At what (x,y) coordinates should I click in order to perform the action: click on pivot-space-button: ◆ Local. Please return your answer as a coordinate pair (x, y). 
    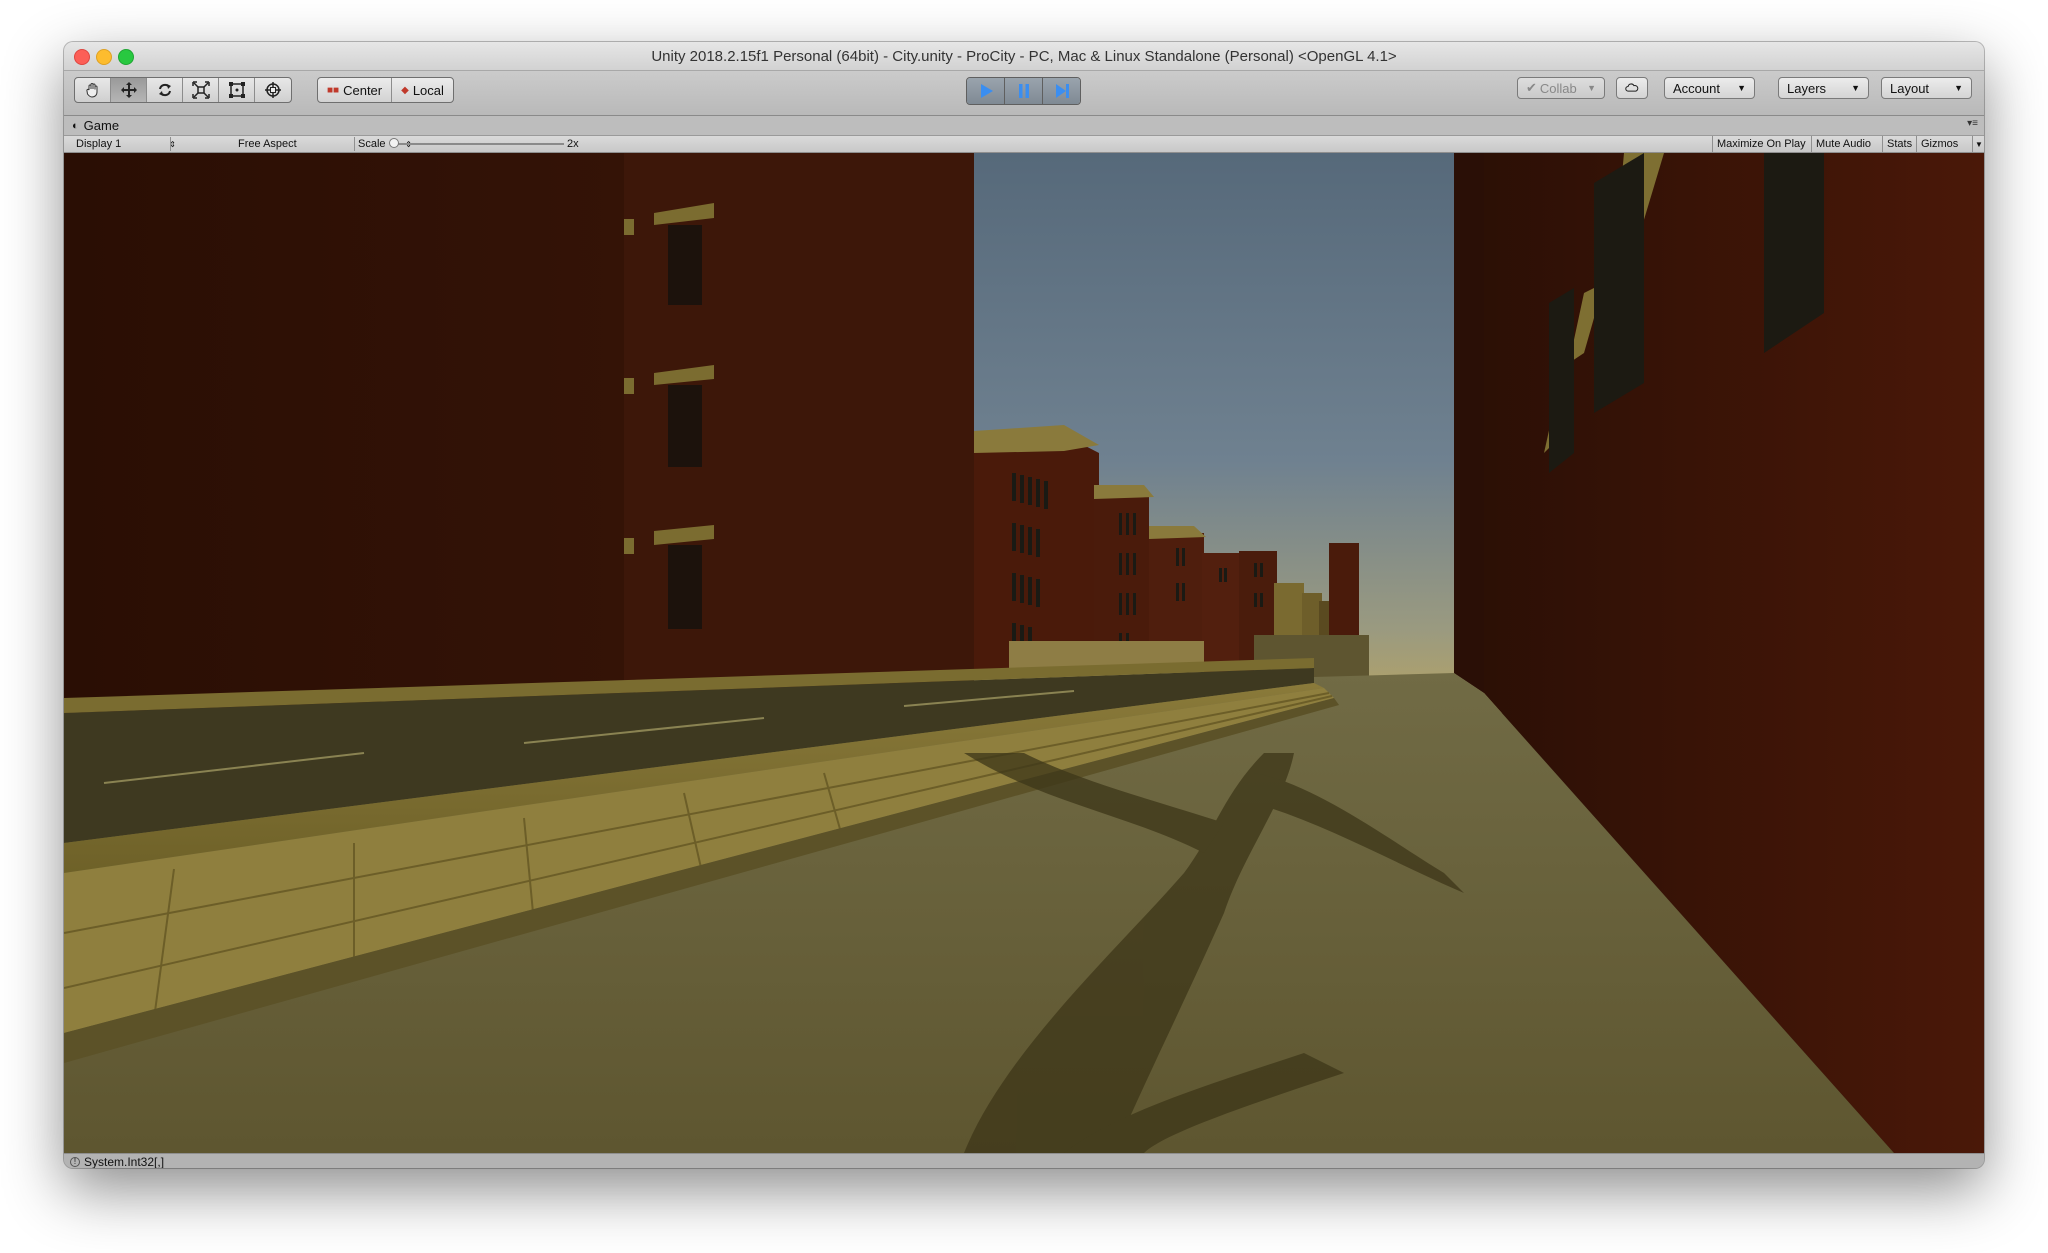
    Looking at the image, I should click on (422, 90).